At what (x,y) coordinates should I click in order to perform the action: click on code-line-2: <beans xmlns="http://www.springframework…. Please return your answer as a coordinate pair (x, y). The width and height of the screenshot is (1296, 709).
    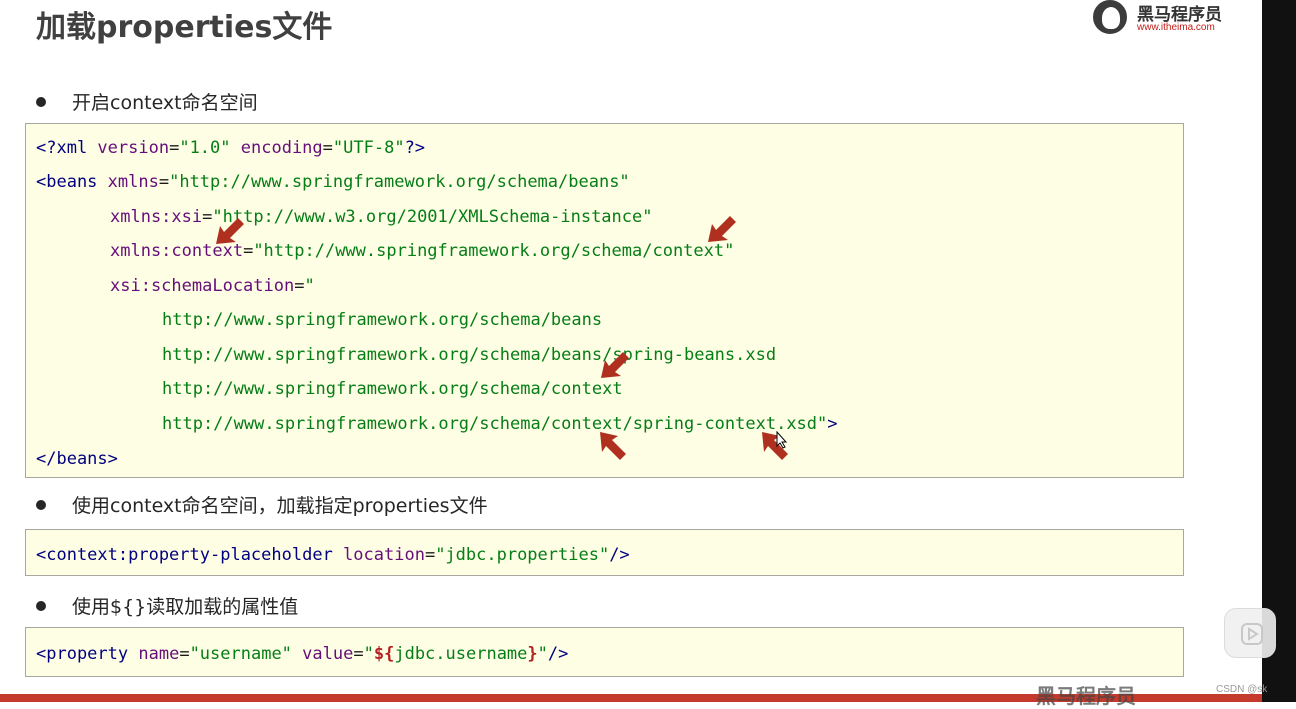
    Looking at the image, I should click on (333, 182).